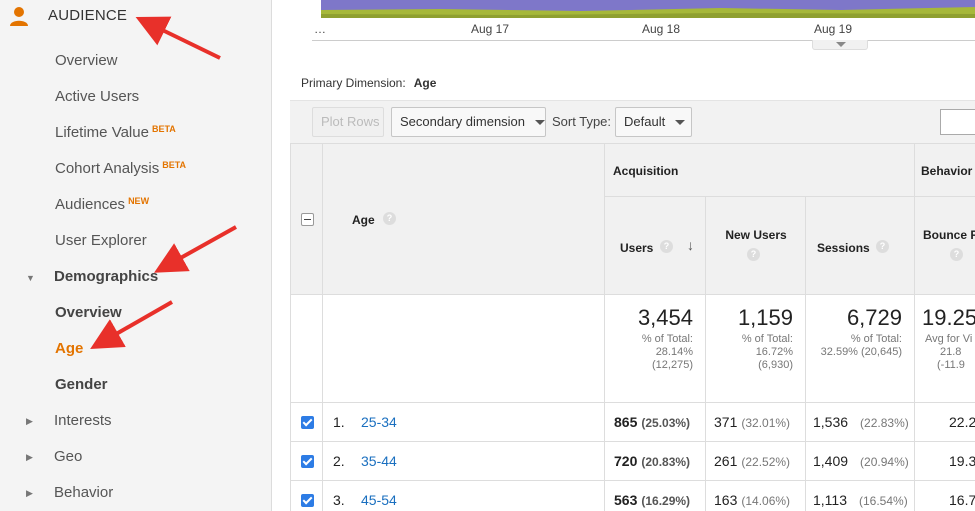  Describe the element at coordinates (139, 201) in the screenshot. I see `new-badge: NEW` at that location.